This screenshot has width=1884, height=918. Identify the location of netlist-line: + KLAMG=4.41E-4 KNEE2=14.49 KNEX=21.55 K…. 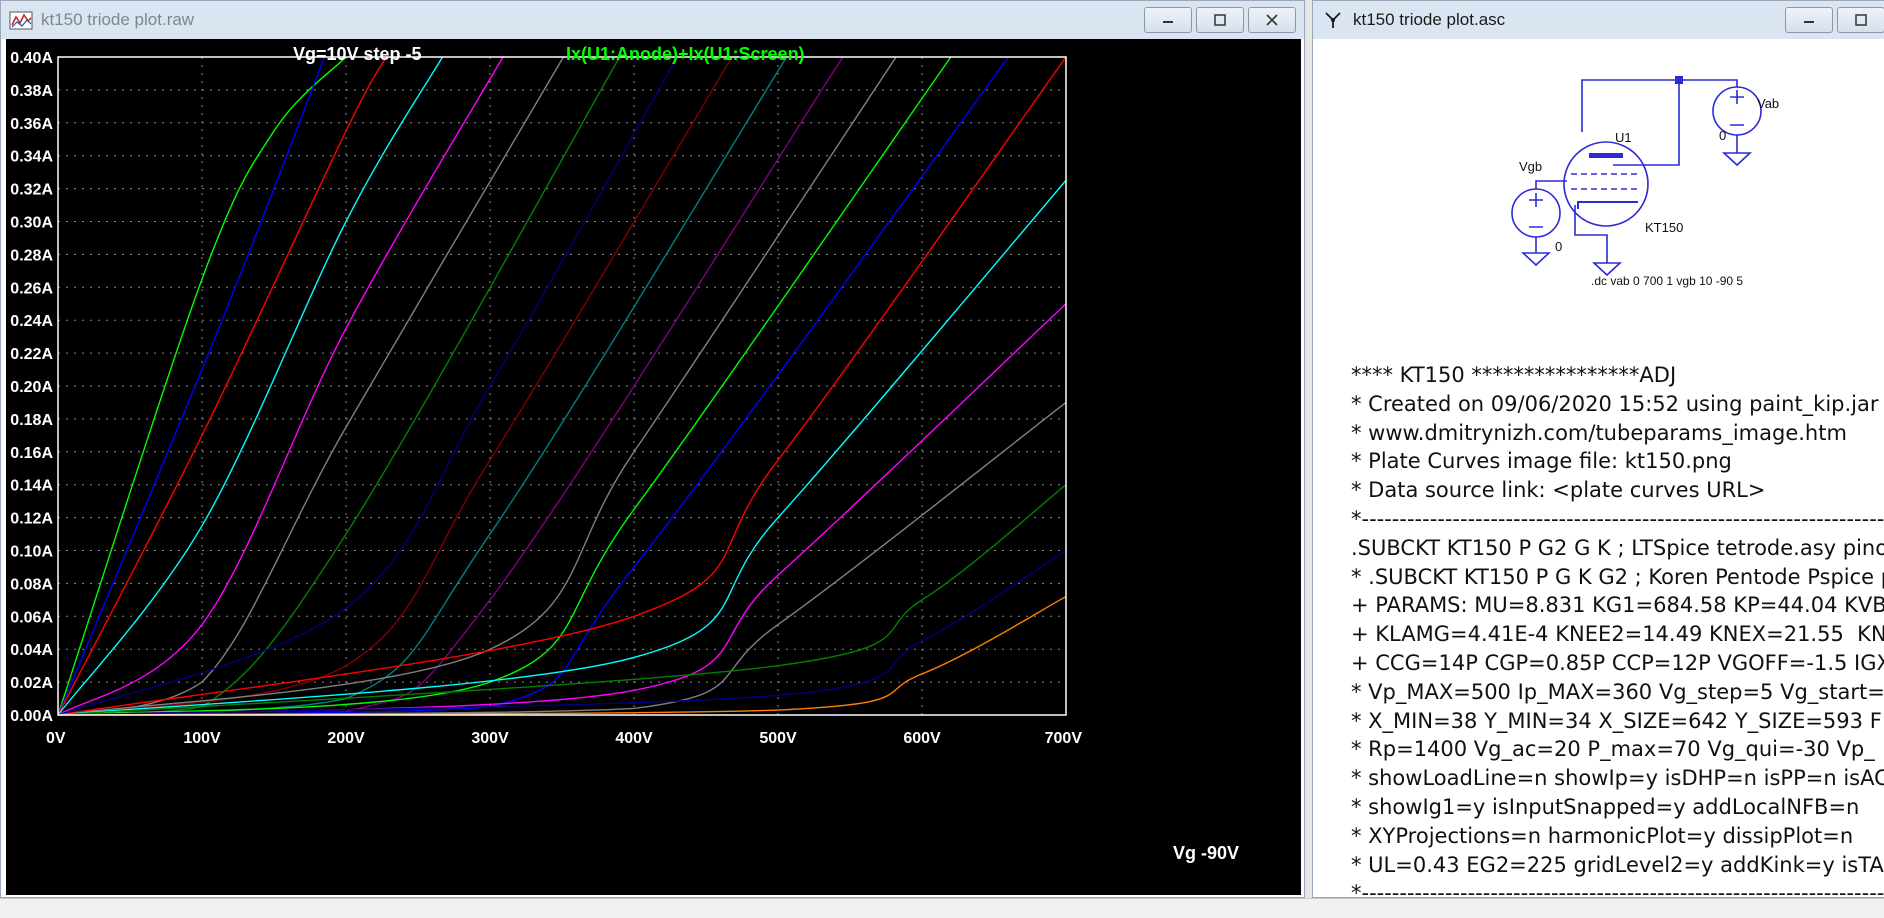
(1617, 634).